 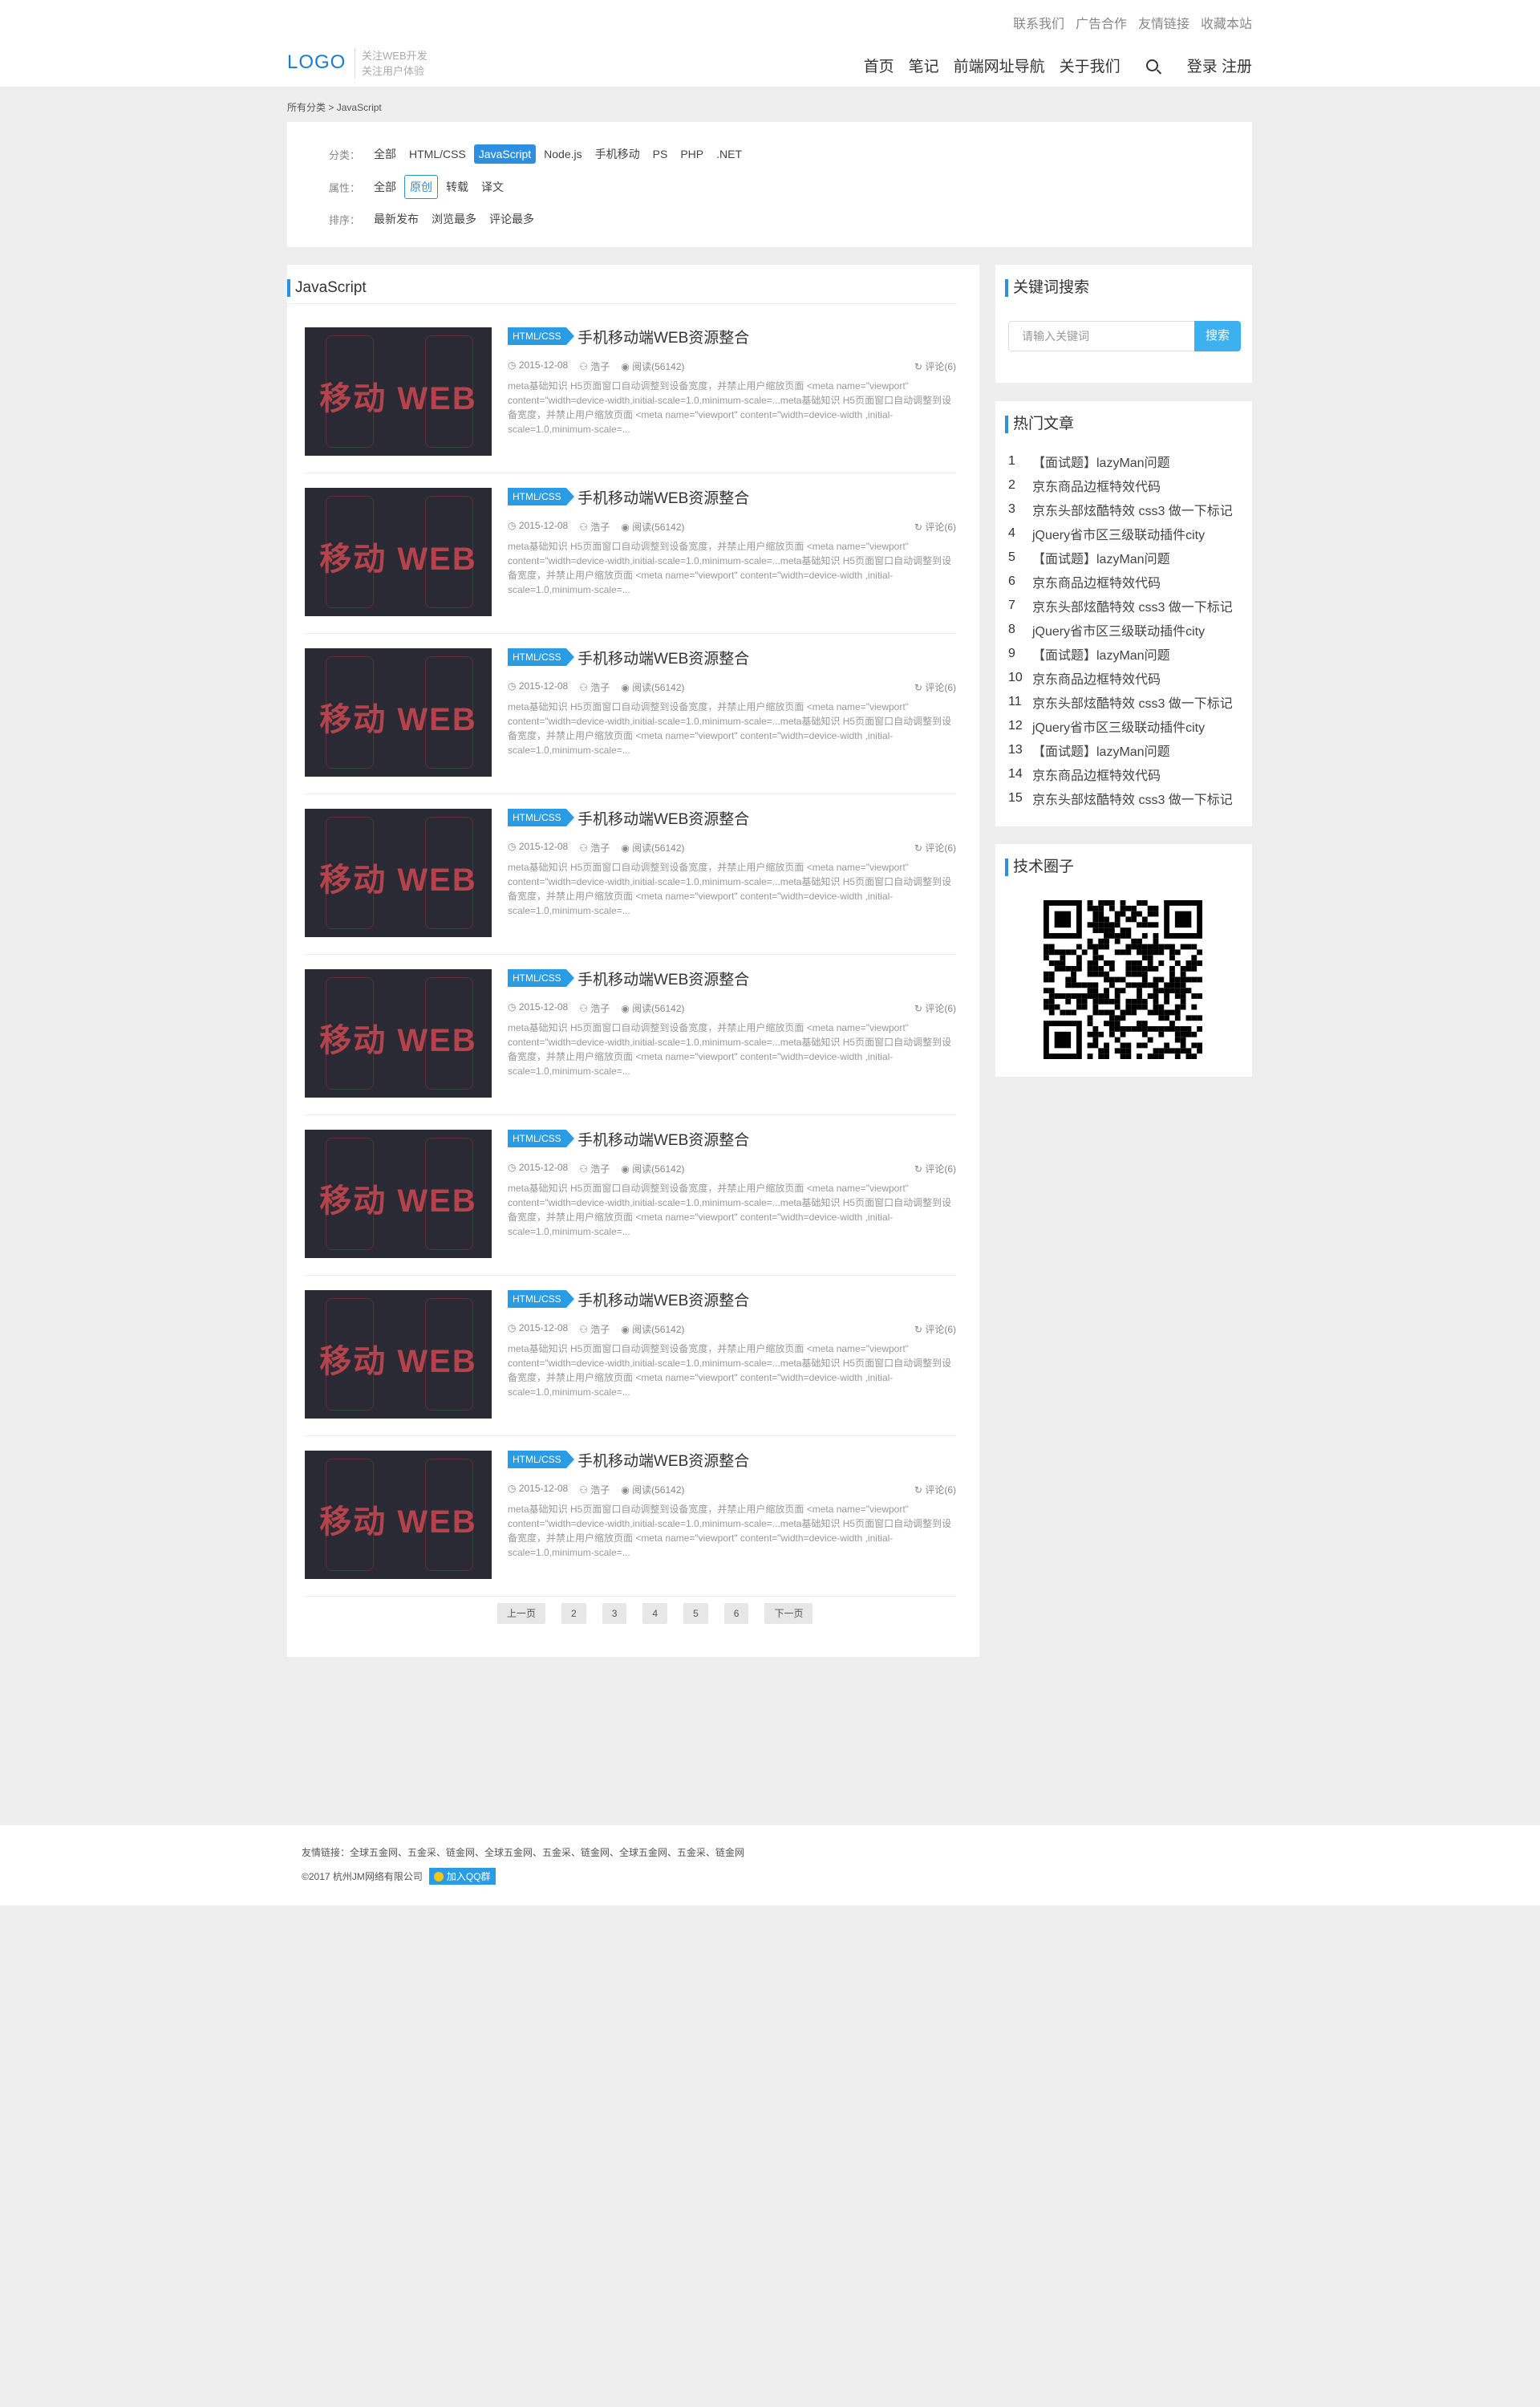 I want to click on login-link: 登录, so click(x=1202, y=67).